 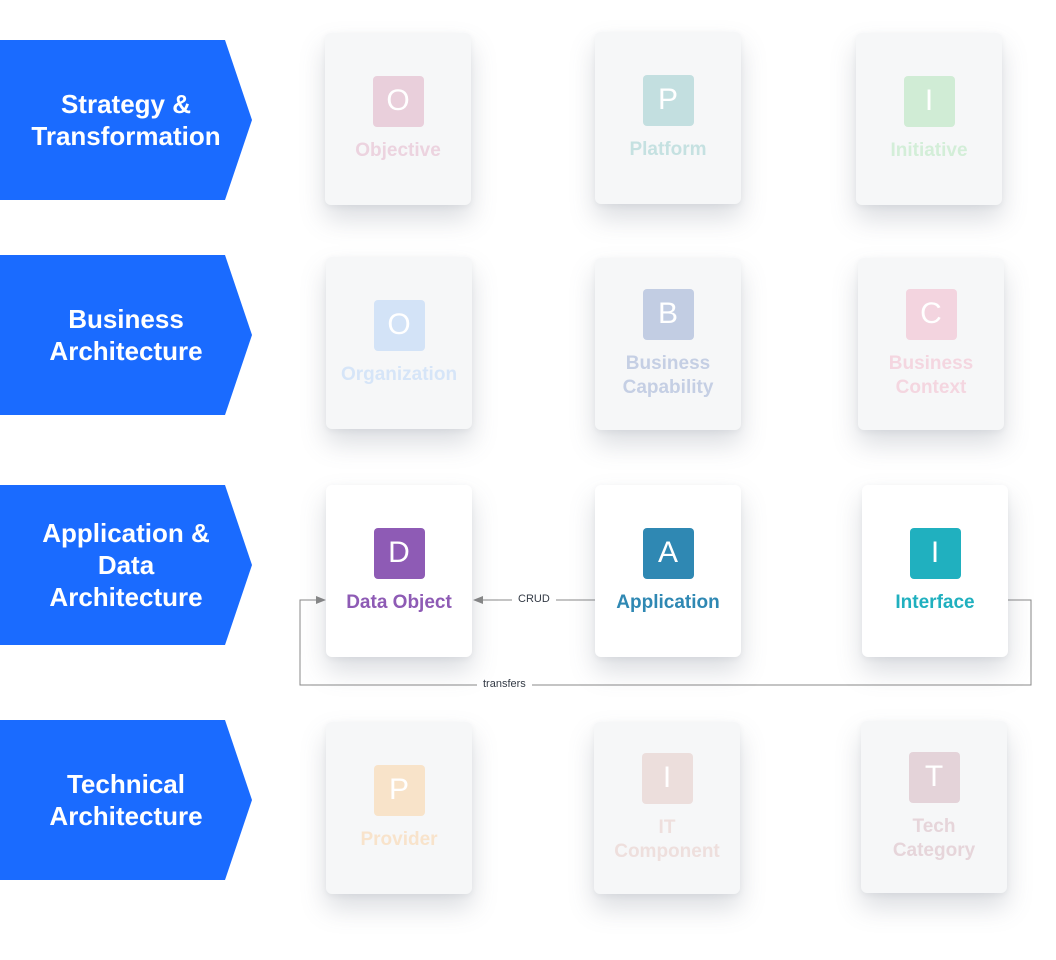 What do you see at coordinates (399, 553) in the screenshot?
I see `data-object-badge-icon: D` at bounding box center [399, 553].